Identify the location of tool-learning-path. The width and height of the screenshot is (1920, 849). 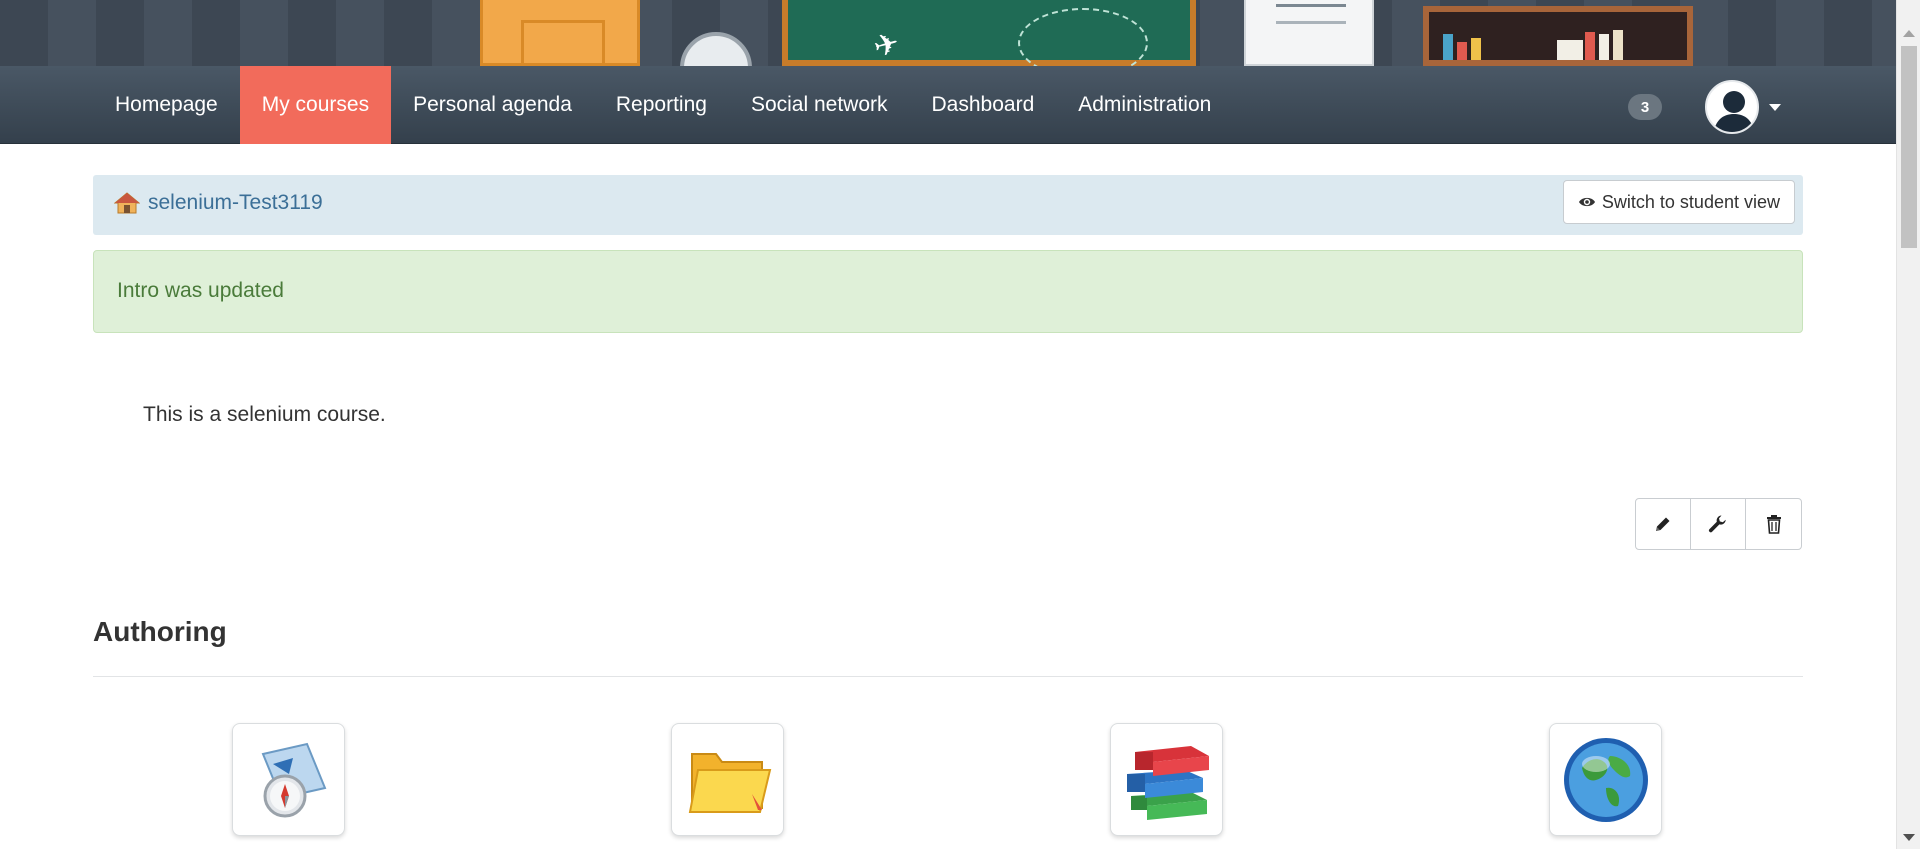
(1166, 779).